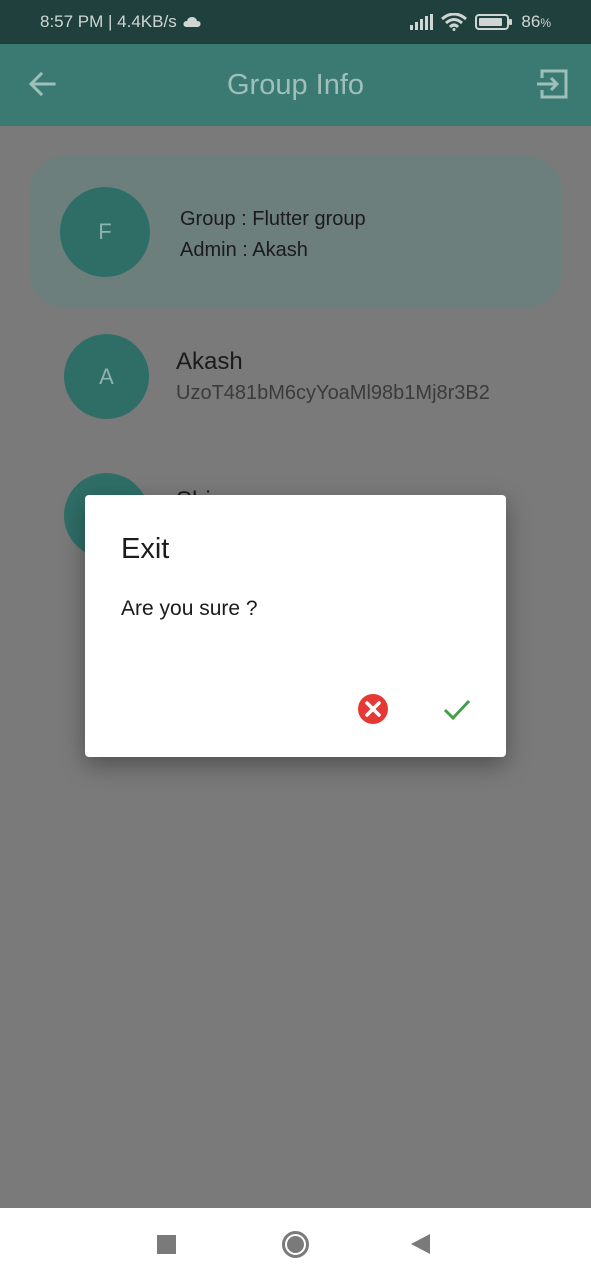 This screenshot has width=591, height=1280. I want to click on cancel-button, so click(373, 709).